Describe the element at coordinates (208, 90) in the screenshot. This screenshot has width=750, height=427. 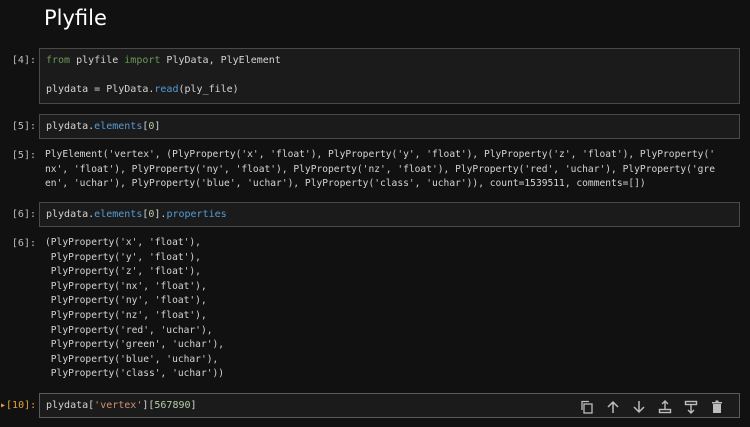
I see `code-token: (ply_file)` at that location.